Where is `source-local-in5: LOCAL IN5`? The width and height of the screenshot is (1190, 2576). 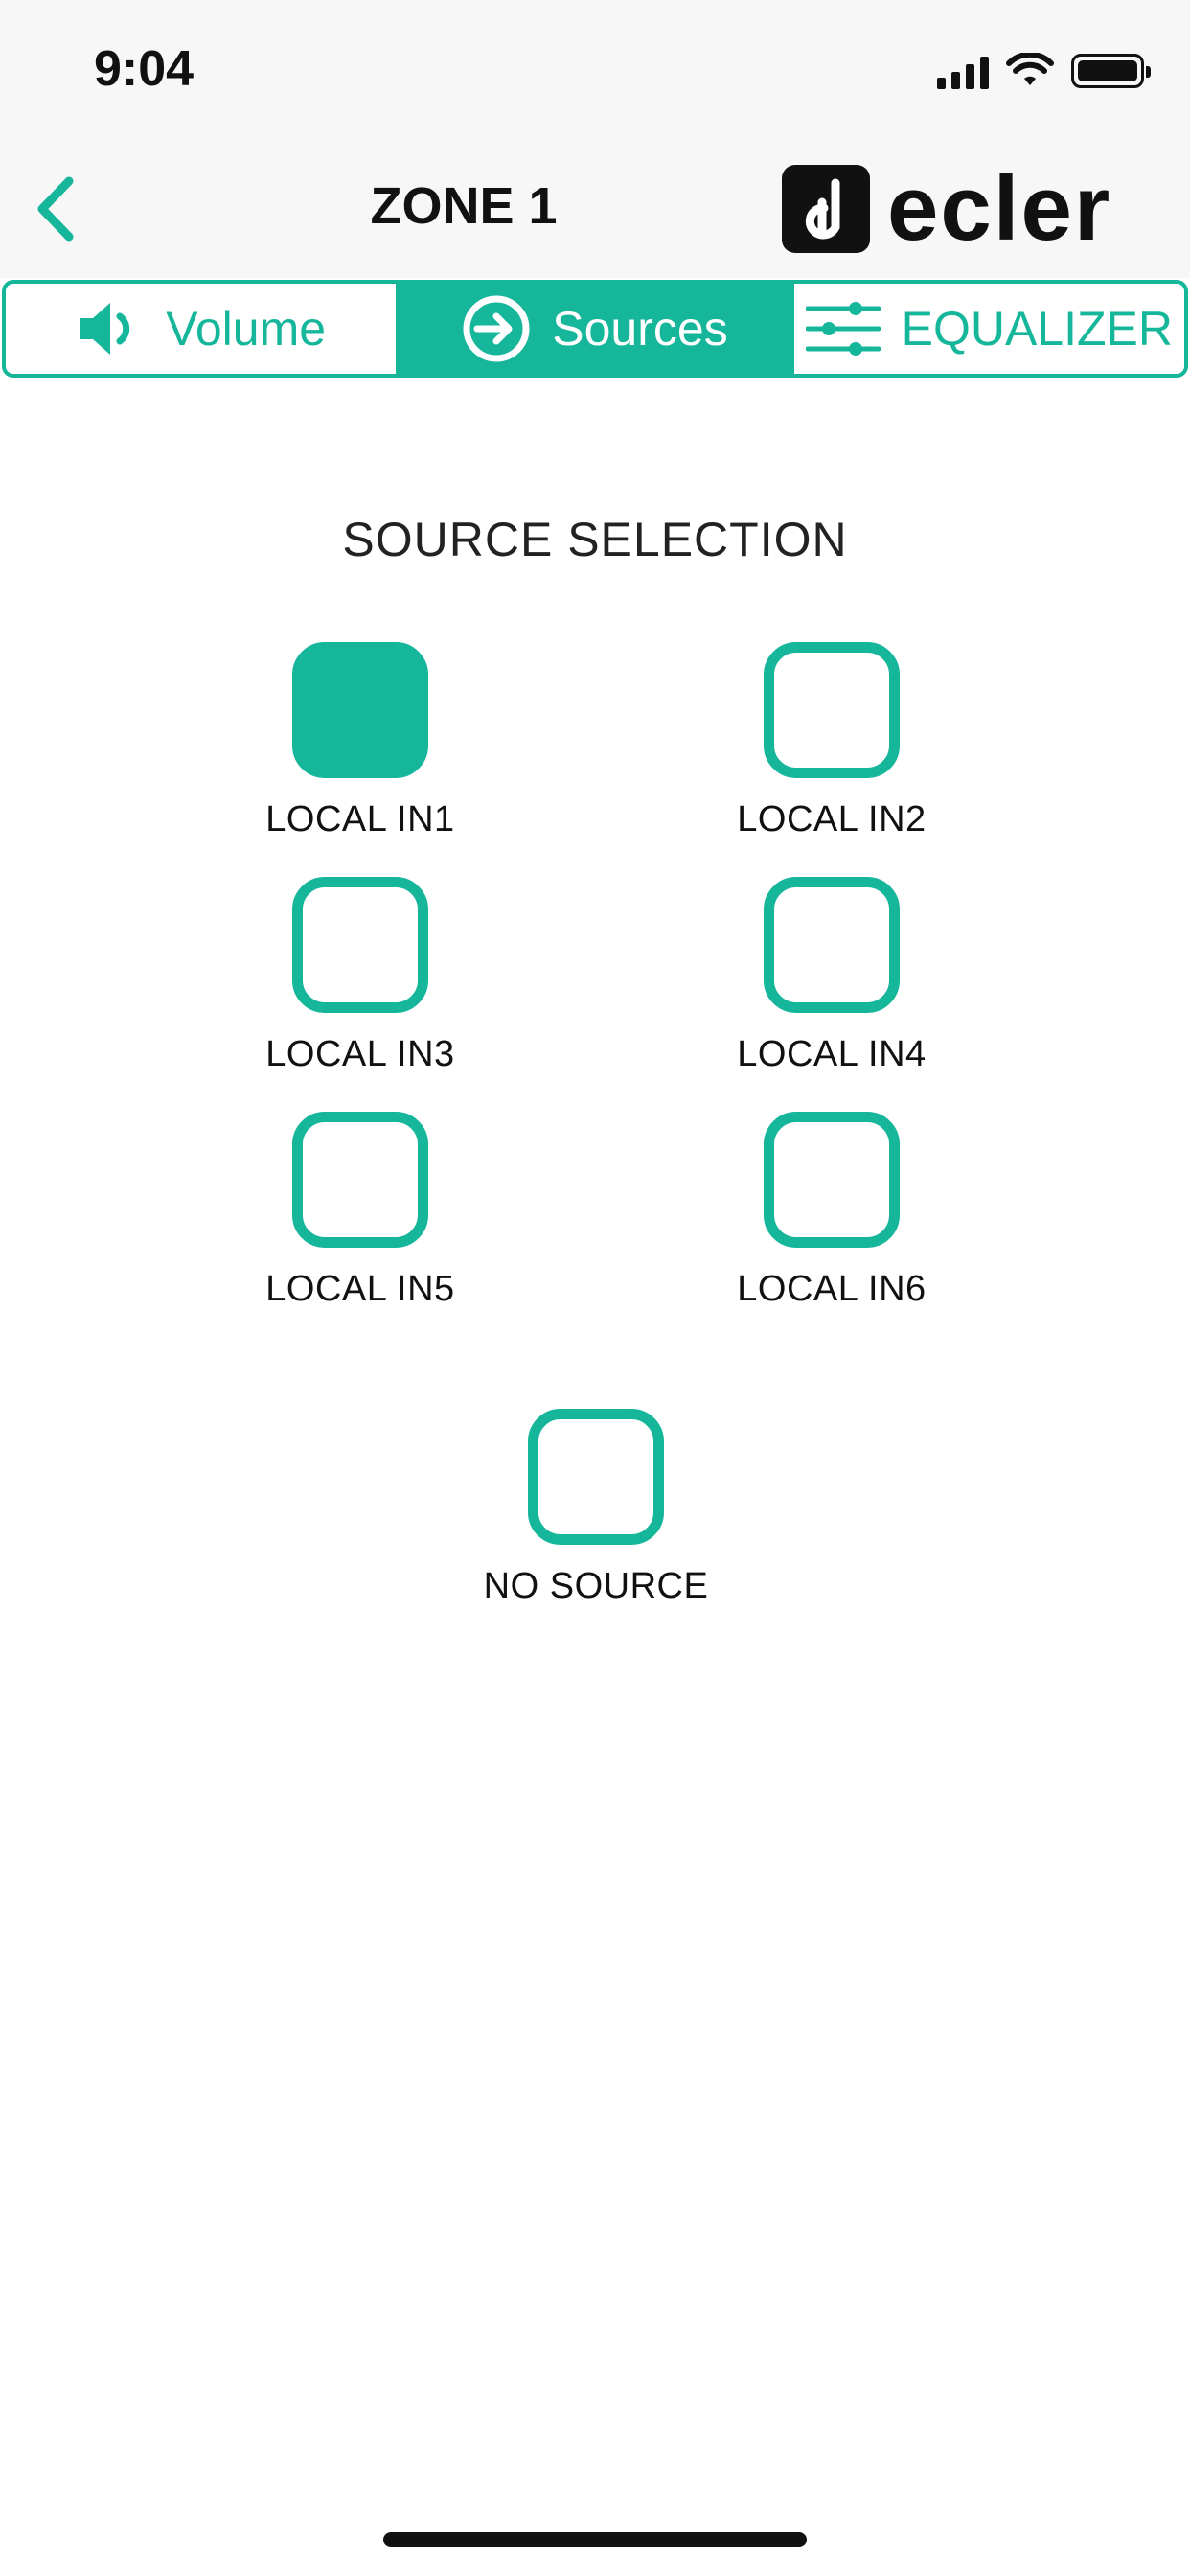 source-local-in5: LOCAL IN5 is located at coordinates (360, 1211).